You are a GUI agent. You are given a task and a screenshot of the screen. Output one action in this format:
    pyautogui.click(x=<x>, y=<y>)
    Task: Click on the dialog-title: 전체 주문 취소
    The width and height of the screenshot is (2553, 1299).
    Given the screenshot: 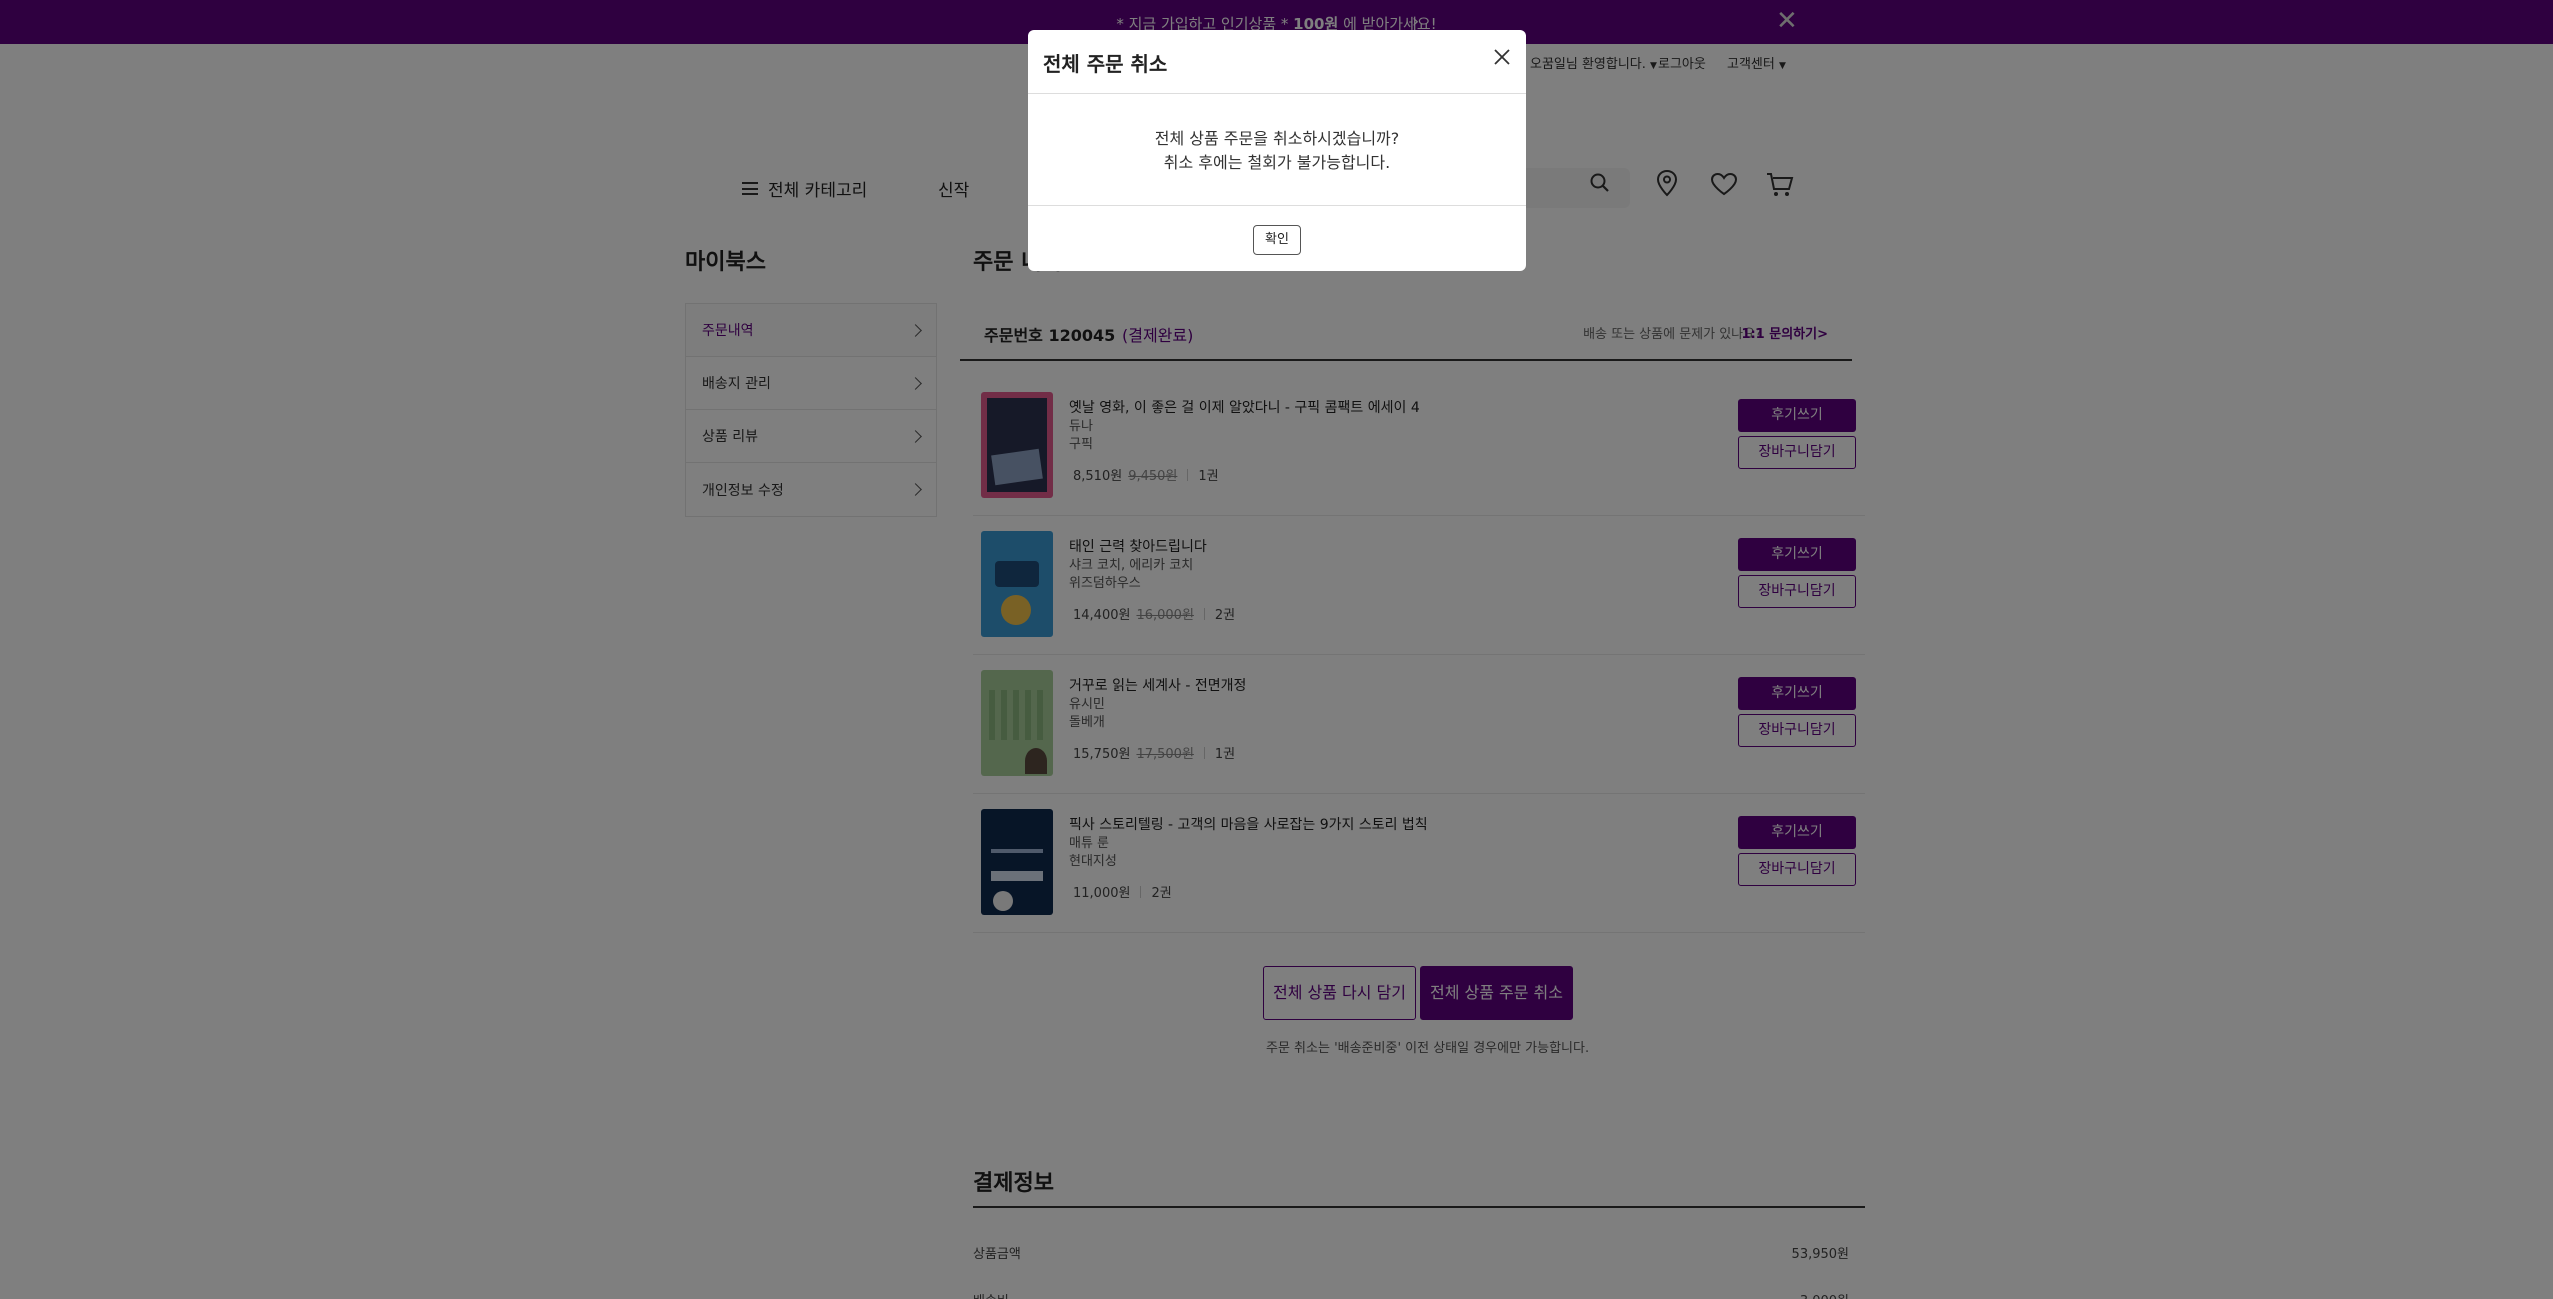 What is the action you would take?
    pyautogui.click(x=1105, y=64)
    